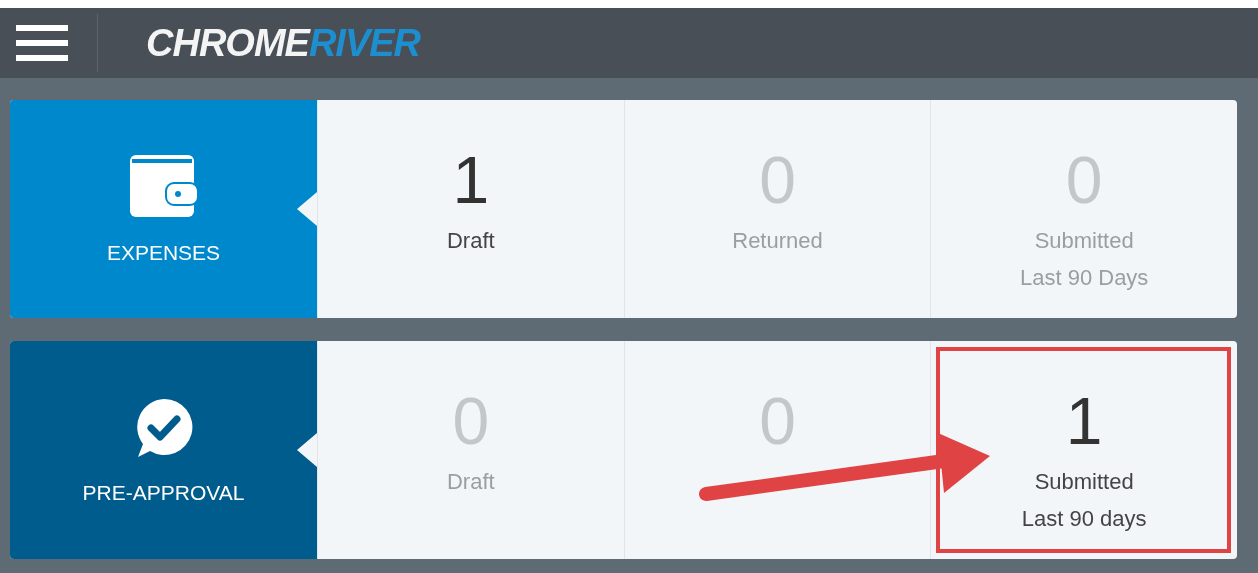  What do you see at coordinates (163, 450) in the screenshot?
I see `section-tile: PRE-APPROVAL` at bounding box center [163, 450].